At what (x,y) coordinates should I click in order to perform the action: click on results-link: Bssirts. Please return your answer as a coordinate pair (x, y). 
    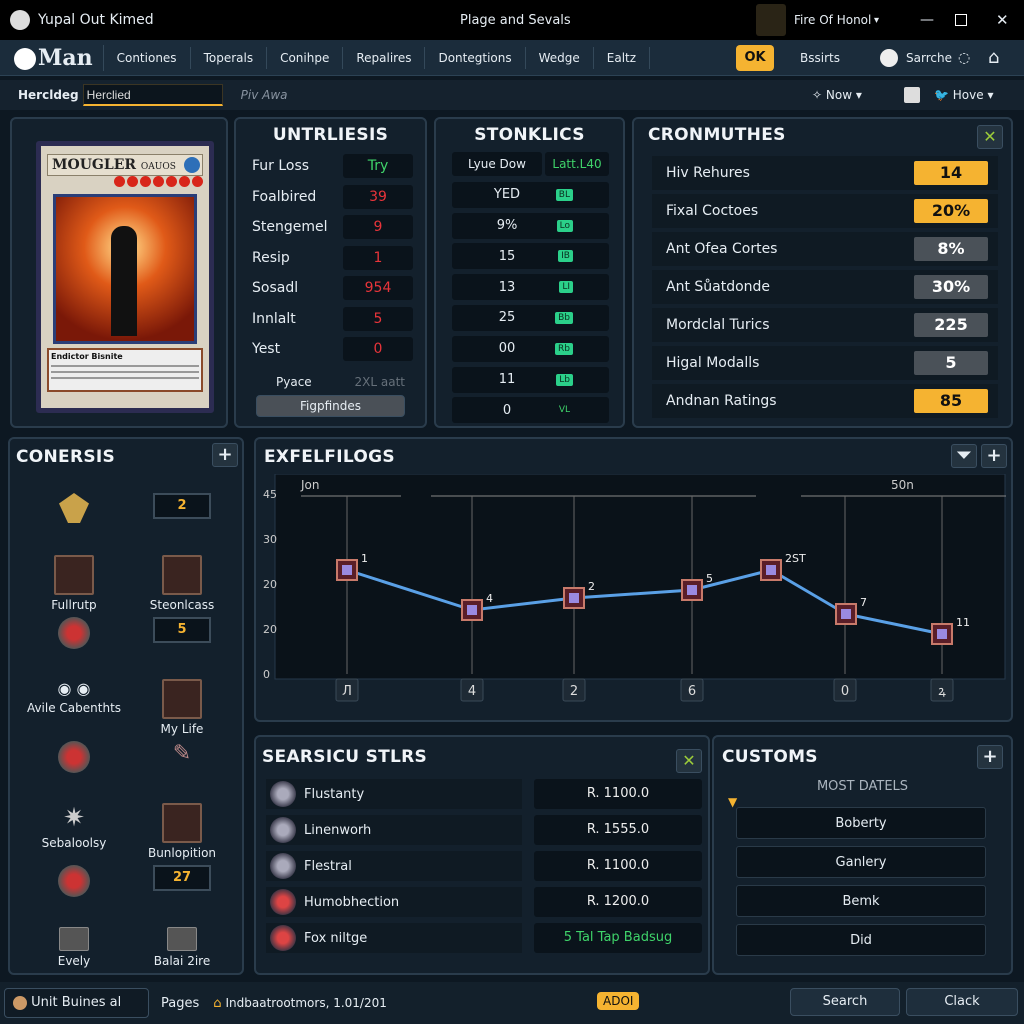
    Looking at the image, I should click on (820, 58).